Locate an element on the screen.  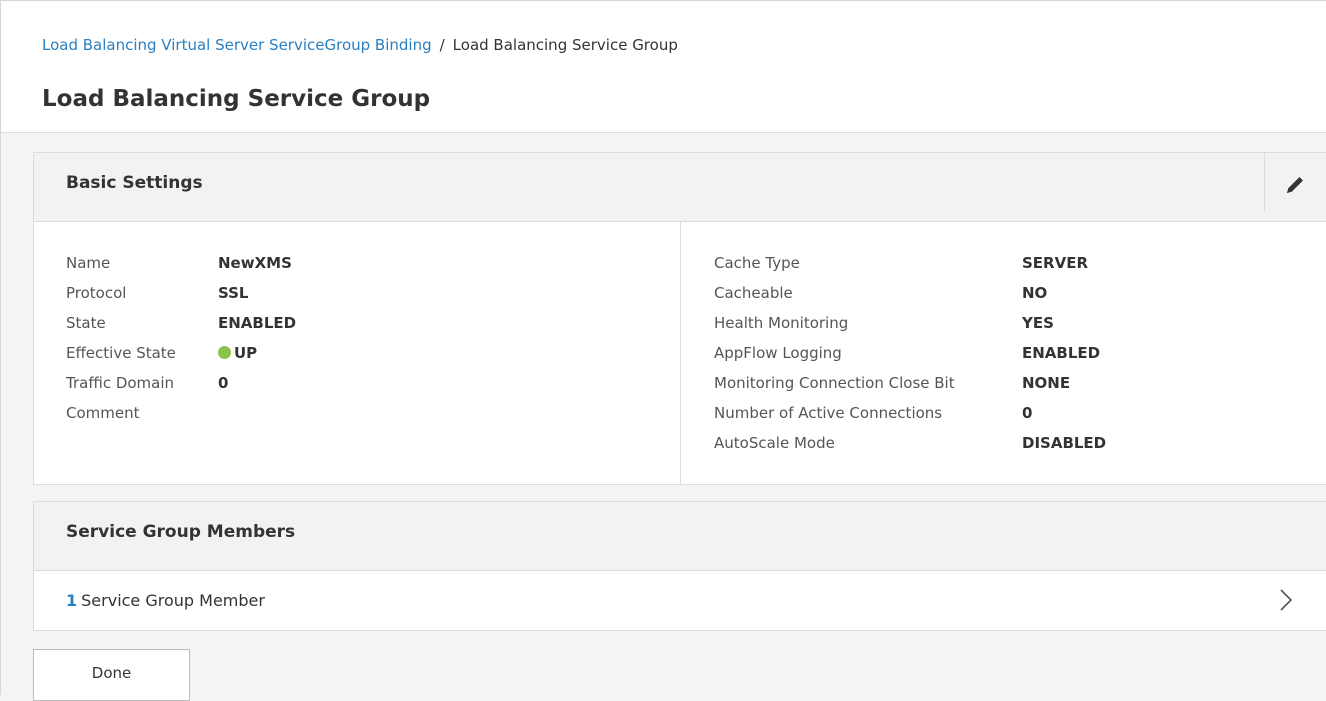
prop-label: Effective State is located at coordinates (121, 353).